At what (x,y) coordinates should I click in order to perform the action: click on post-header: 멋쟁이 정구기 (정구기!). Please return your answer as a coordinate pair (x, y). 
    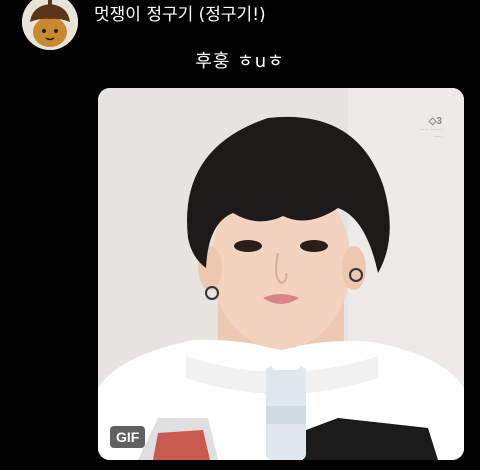
    Looking at the image, I should click on (240, 25).